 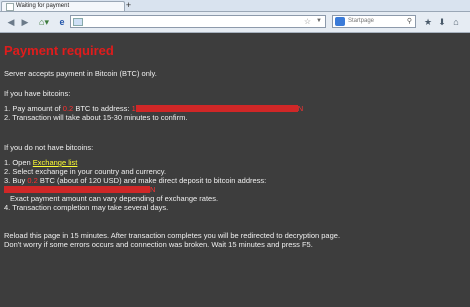 What do you see at coordinates (78, 22) in the screenshot?
I see `site-favicon-icon` at bounding box center [78, 22].